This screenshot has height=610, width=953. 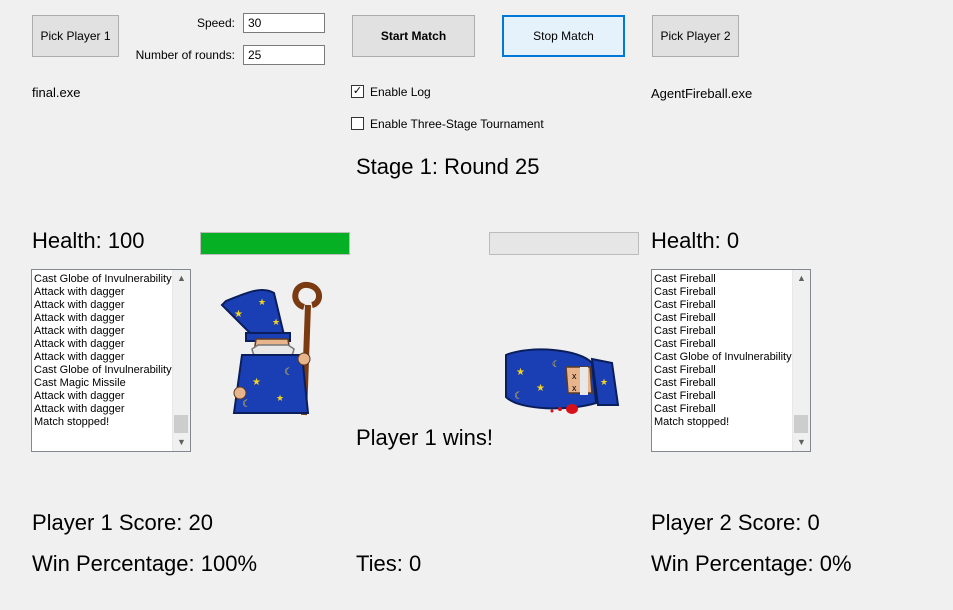 What do you see at coordinates (562, 381) in the screenshot?
I see `player2-defeated-wizard-icon: x x ★ ★ ☾ ☾ ★` at bounding box center [562, 381].